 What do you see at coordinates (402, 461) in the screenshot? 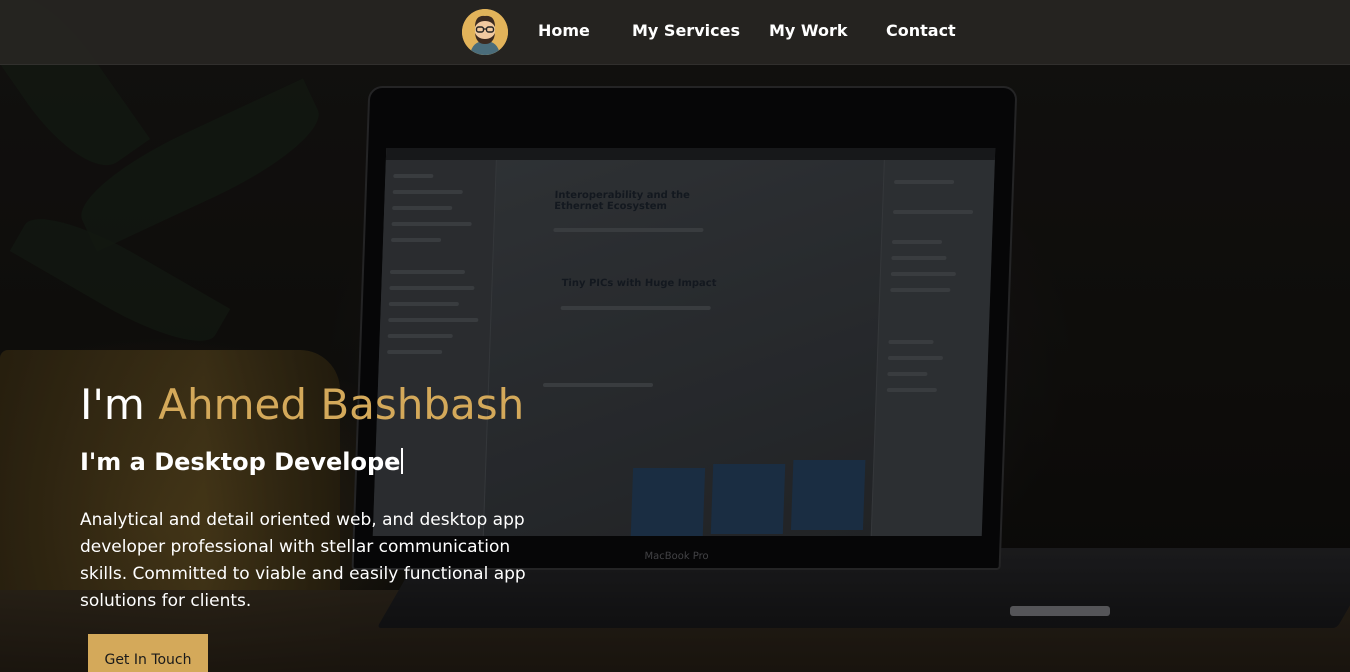
I see `typing-caret` at bounding box center [402, 461].